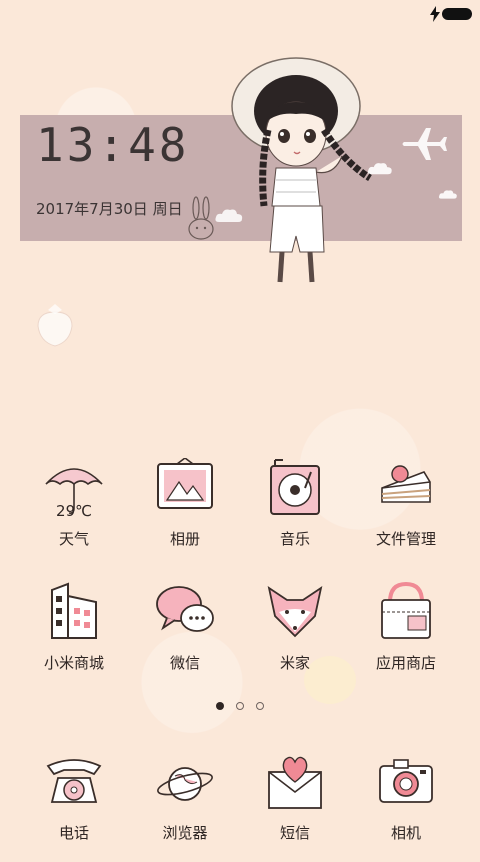 This screenshot has height=862, width=480. What do you see at coordinates (405, 539) in the screenshot?
I see `app-label: 文件管理` at bounding box center [405, 539].